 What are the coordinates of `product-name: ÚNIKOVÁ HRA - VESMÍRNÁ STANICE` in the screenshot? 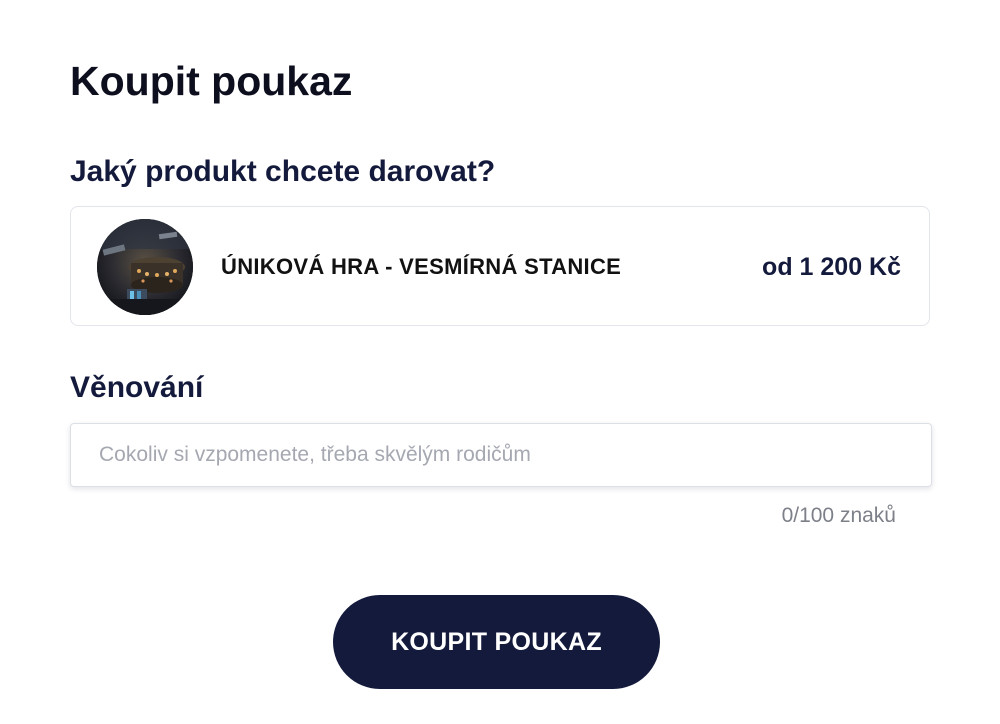 It's located at (421, 266).